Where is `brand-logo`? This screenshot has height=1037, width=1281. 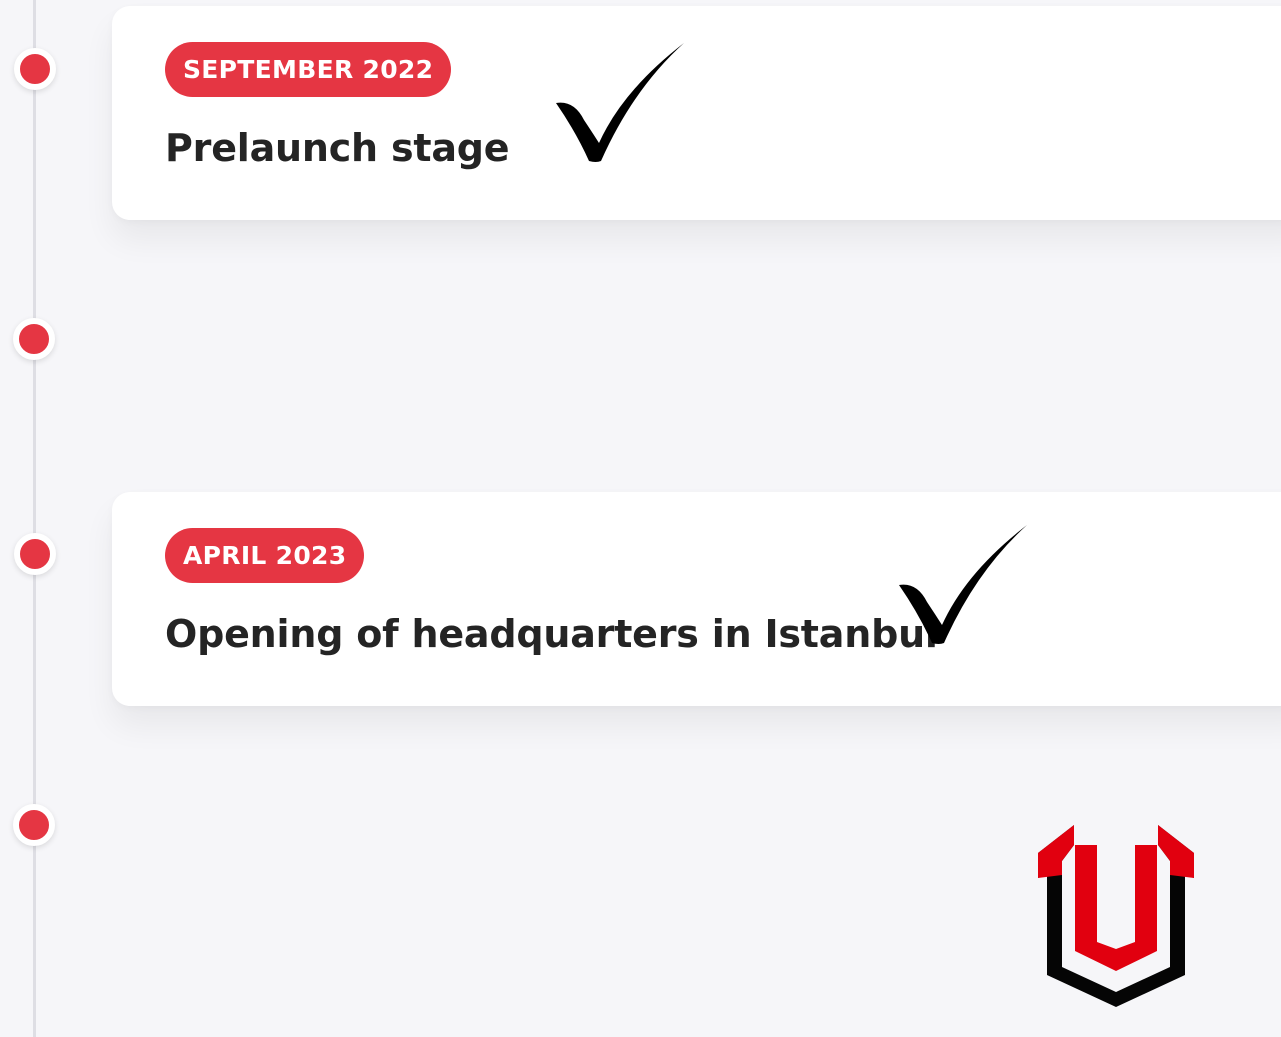
brand-logo is located at coordinates (1116, 916).